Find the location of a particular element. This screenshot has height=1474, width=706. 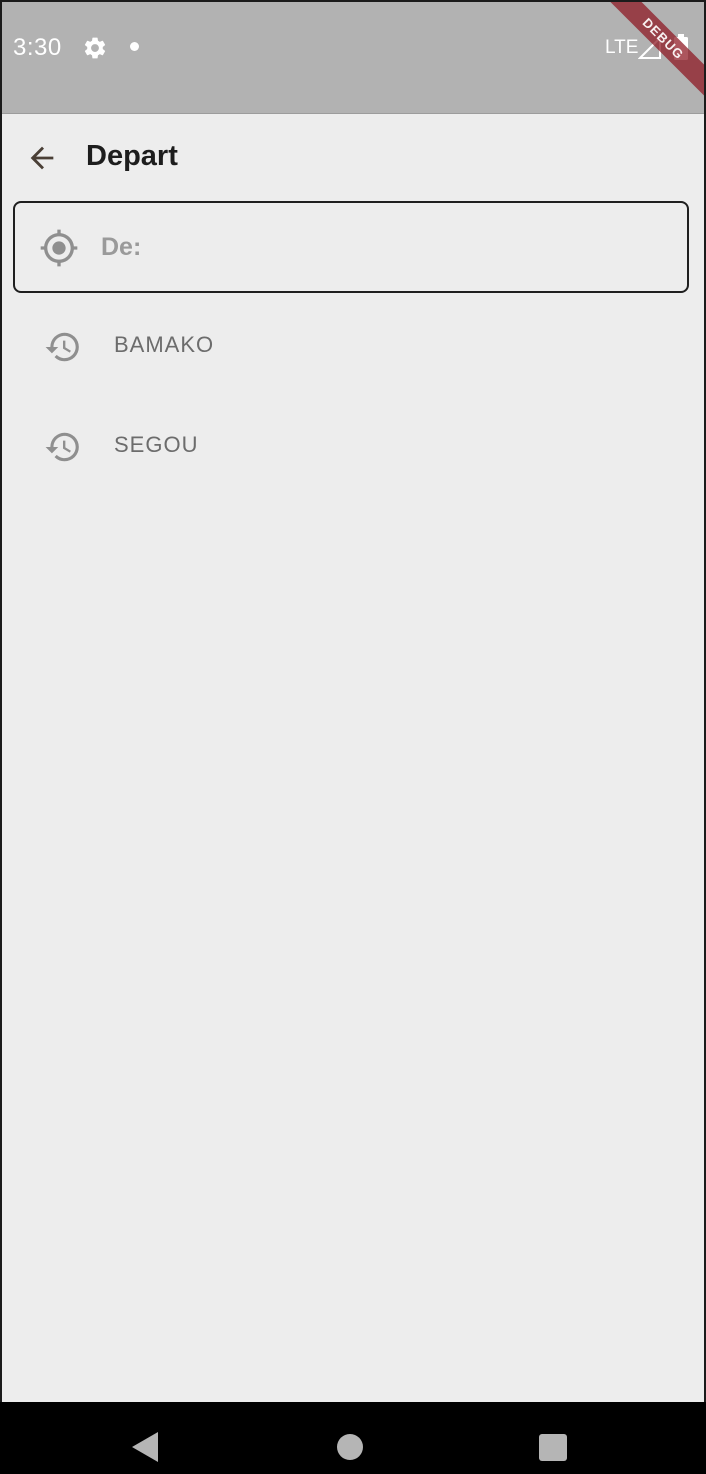

back-button is located at coordinates (42, 158).